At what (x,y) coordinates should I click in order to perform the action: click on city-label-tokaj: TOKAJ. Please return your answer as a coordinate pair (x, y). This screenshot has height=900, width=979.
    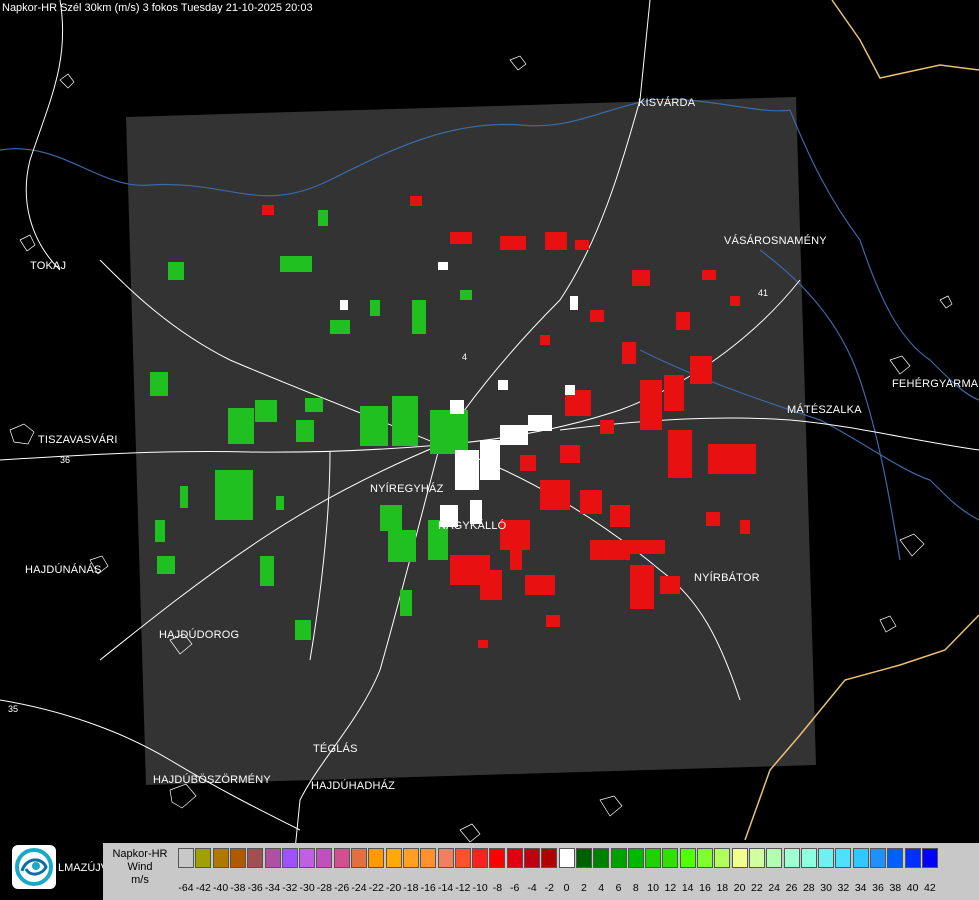
    Looking at the image, I should click on (48, 266).